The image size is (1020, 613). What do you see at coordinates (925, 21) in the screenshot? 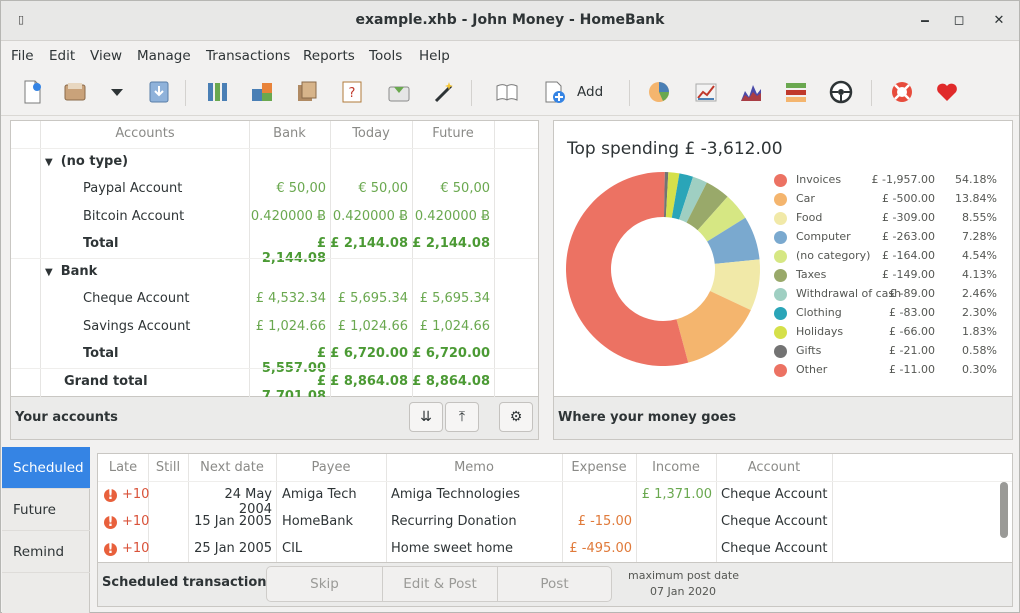
I see `minimize-button: 🗕` at bounding box center [925, 21].